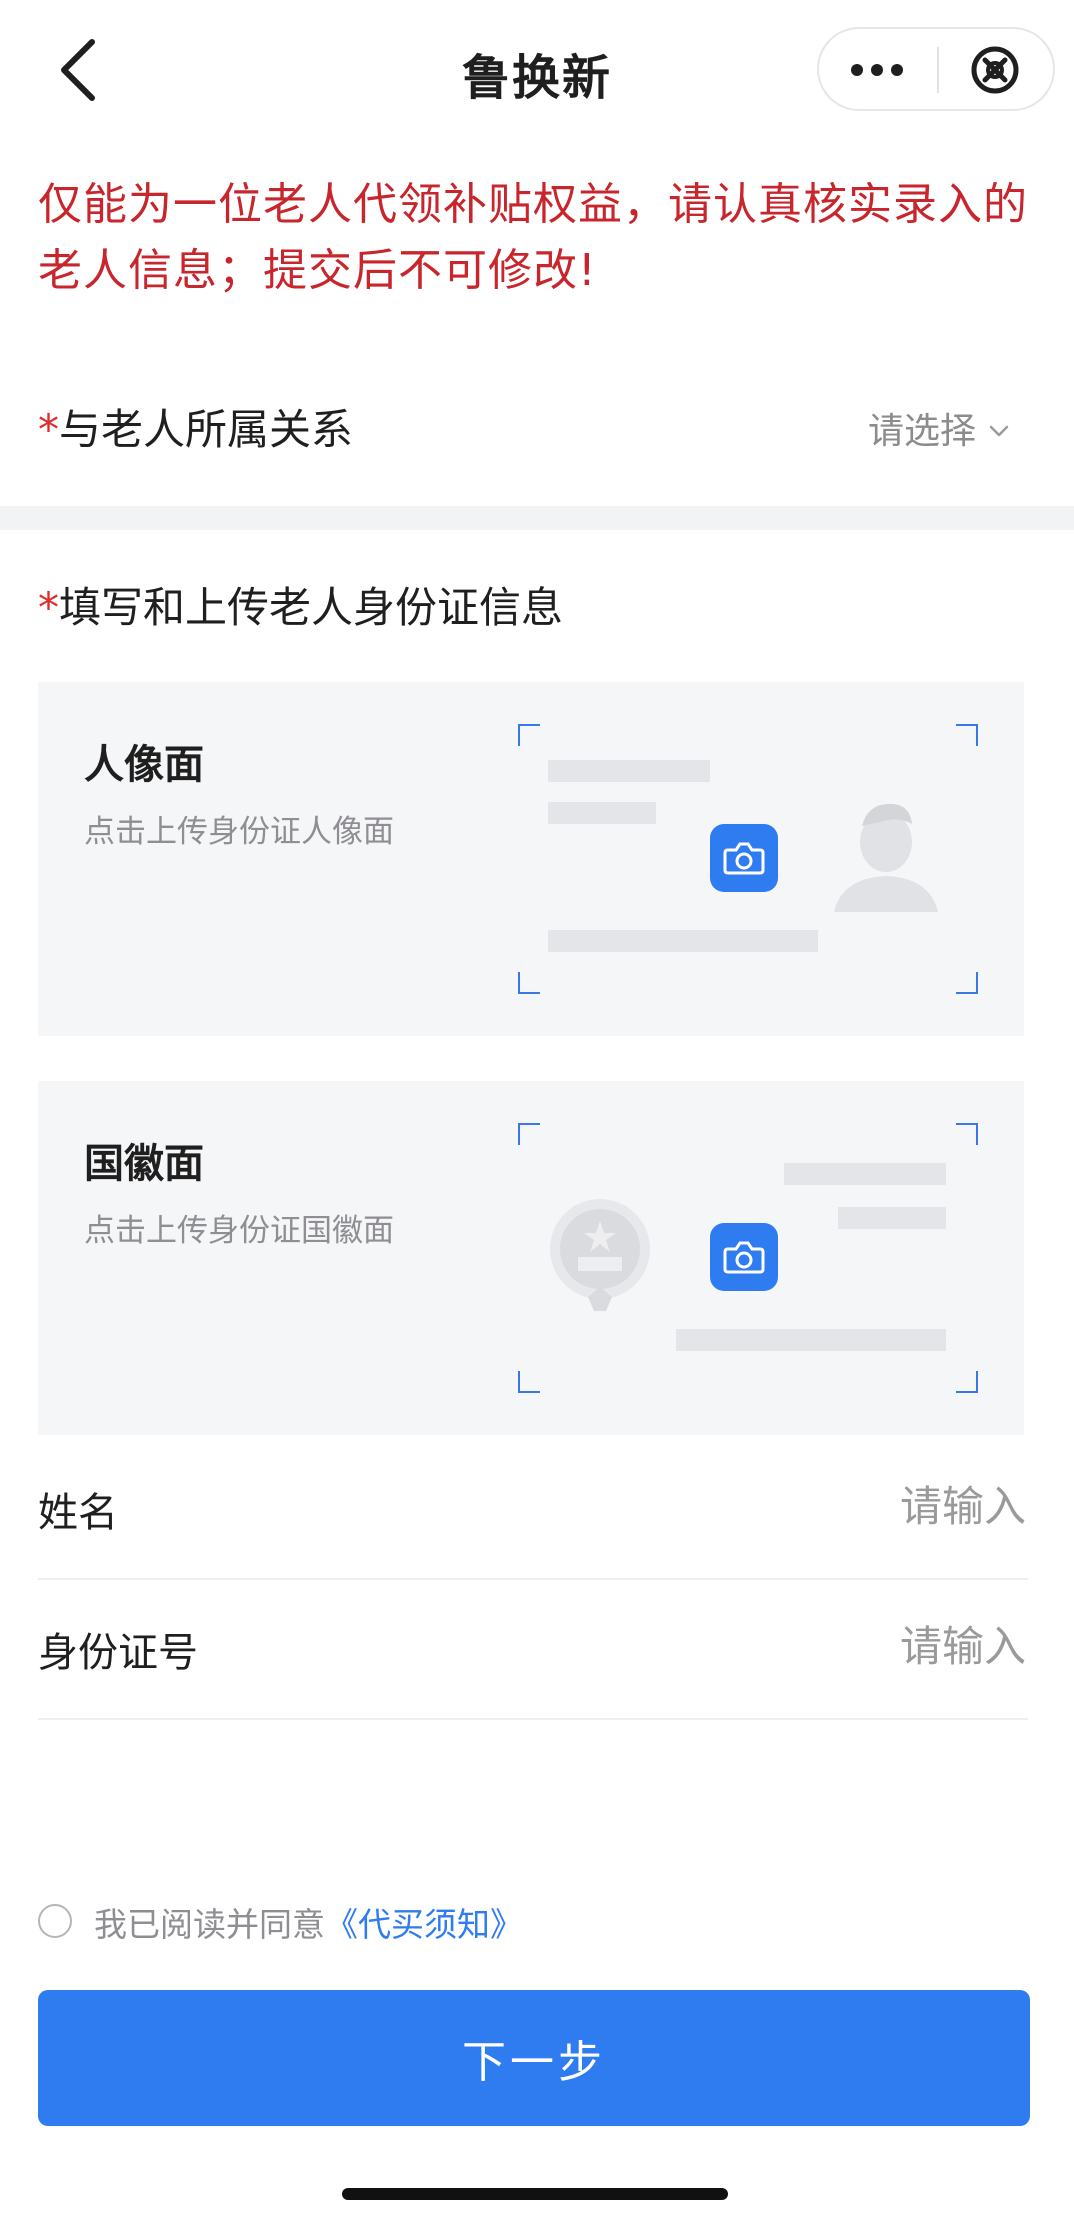 Image resolution: width=1074 pixels, height=2224 pixels. Describe the element at coordinates (239, 832) in the screenshot. I see `card-subtitle: 点击上传身份证人像面` at that location.